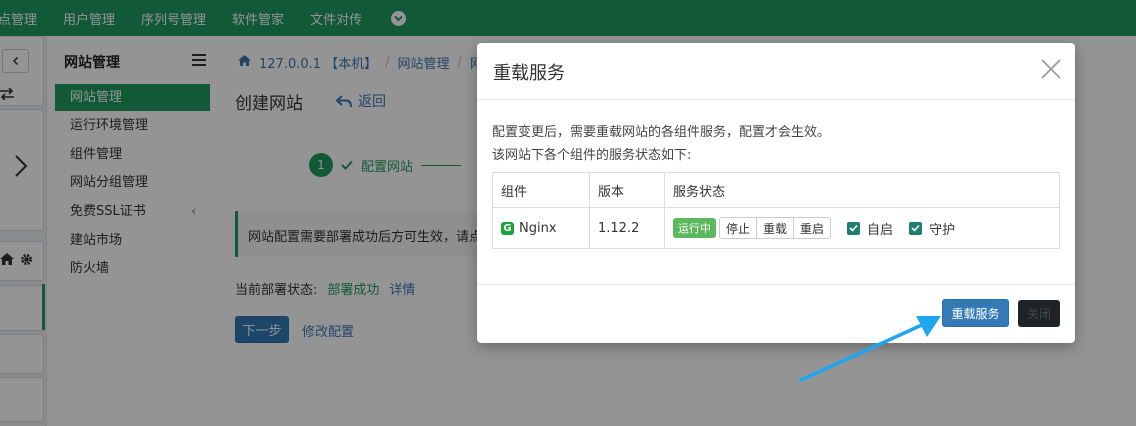 This screenshot has height=426, width=1136. What do you see at coordinates (592, 155) in the screenshot?
I see `description-line-2: 该网站下各个组件的服务状态如下:` at bounding box center [592, 155].